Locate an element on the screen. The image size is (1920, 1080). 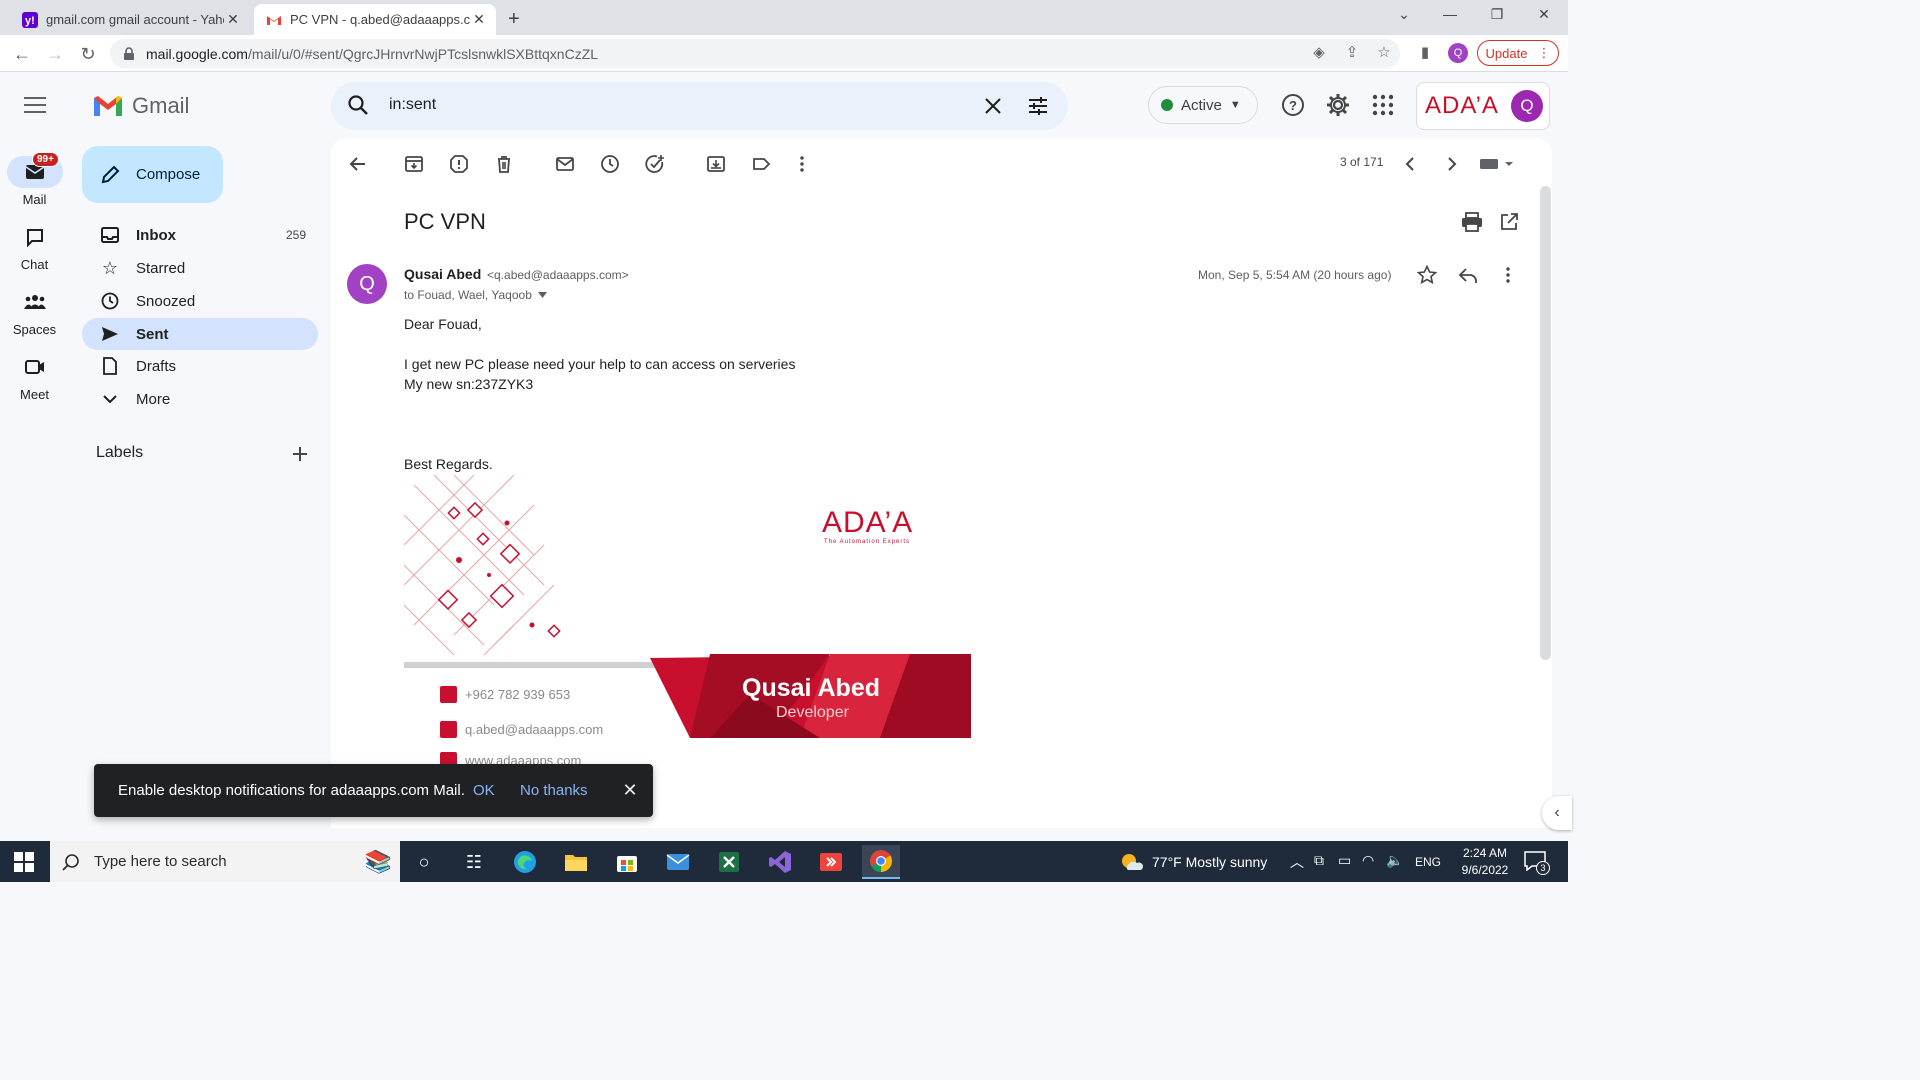
report-spam-icon is located at coordinates (459, 164).